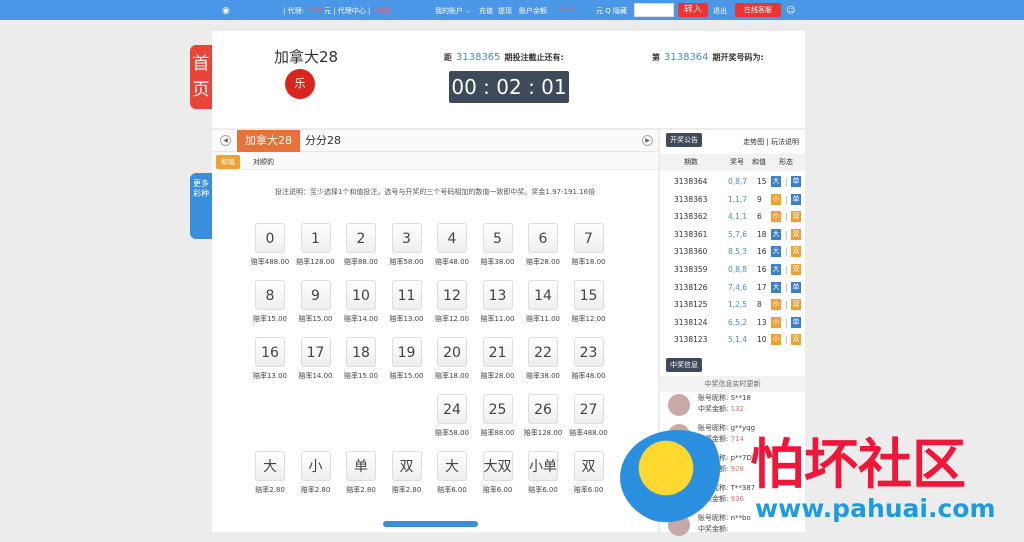 This screenshot has width=1024, height=542. I want to click on bet-number: 10, so click(361, 295).